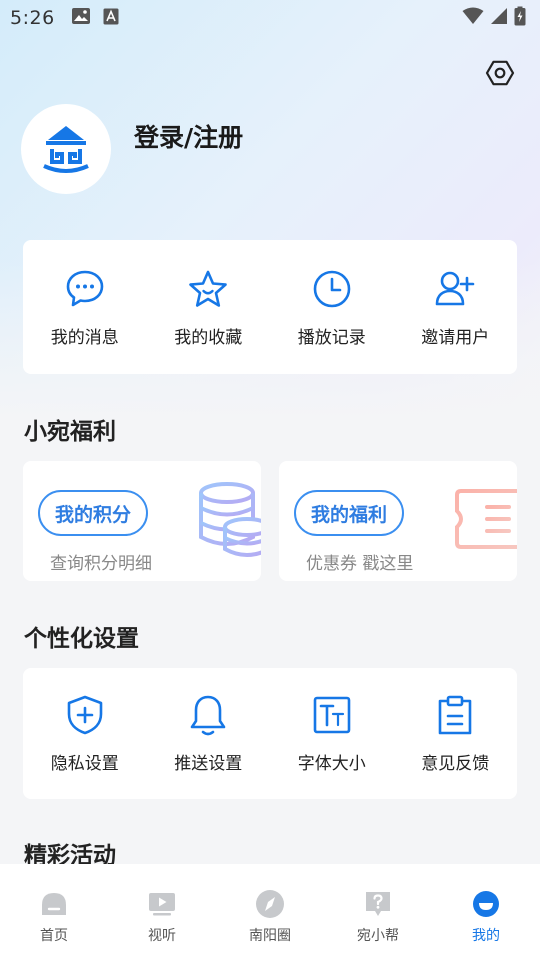  What do you see at coordinates (270, 18) in the screenshot?
I see `status-bar: 5:26` at bounding box center [270, 18].